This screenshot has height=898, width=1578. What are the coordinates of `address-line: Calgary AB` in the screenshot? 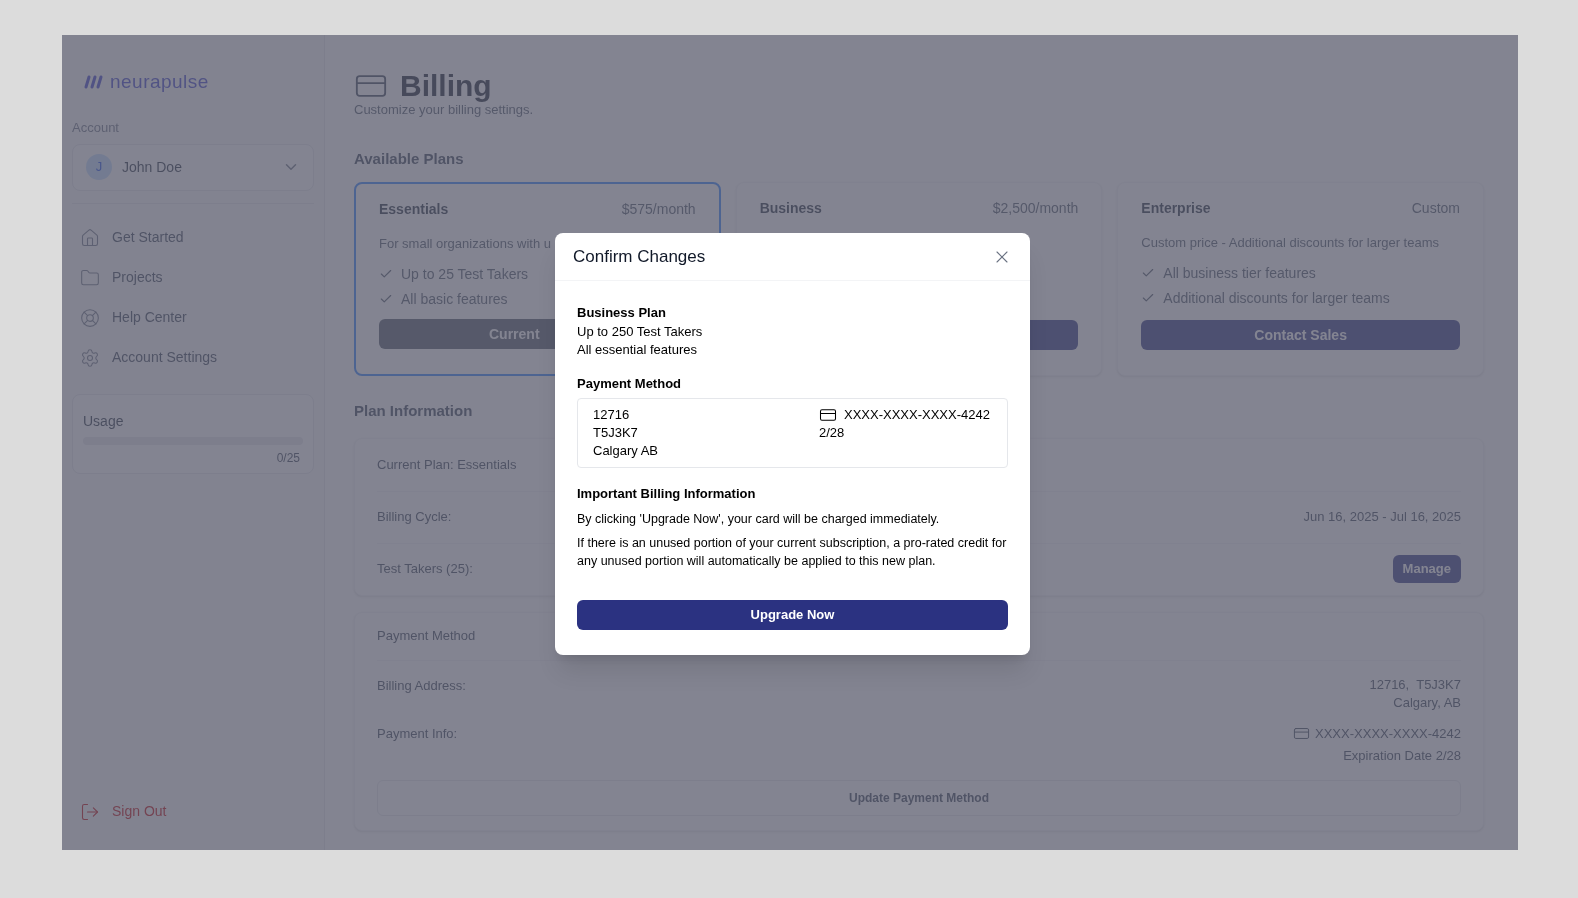 It's located at (626, 451).